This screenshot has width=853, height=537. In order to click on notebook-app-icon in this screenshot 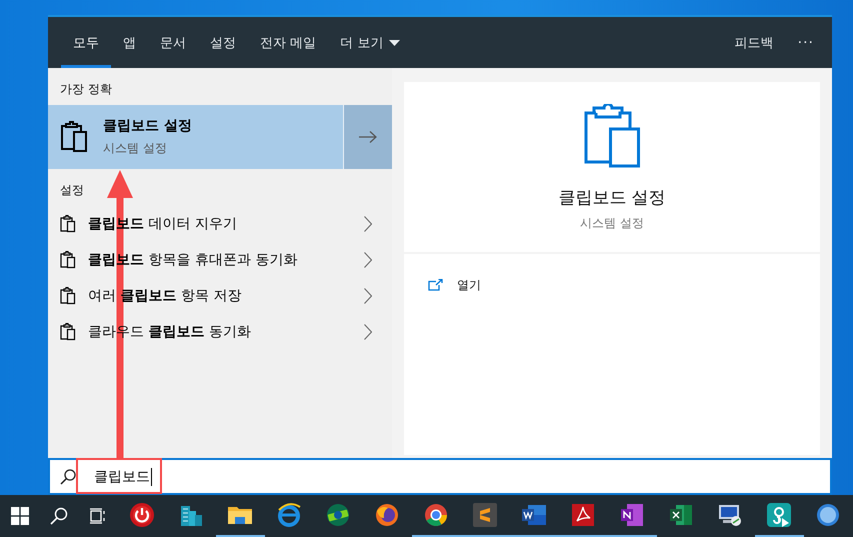, I will do `click(632, 515)`.